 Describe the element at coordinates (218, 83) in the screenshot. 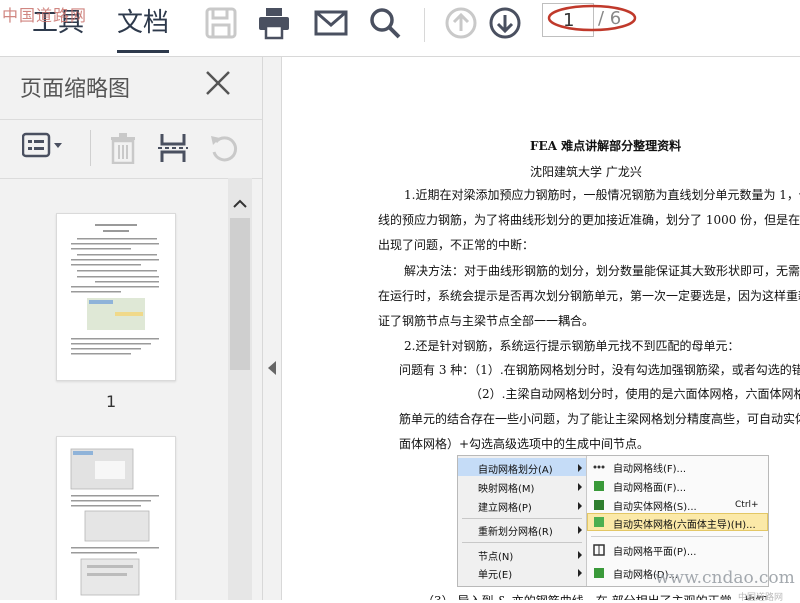

I see `close-icon` at that location.